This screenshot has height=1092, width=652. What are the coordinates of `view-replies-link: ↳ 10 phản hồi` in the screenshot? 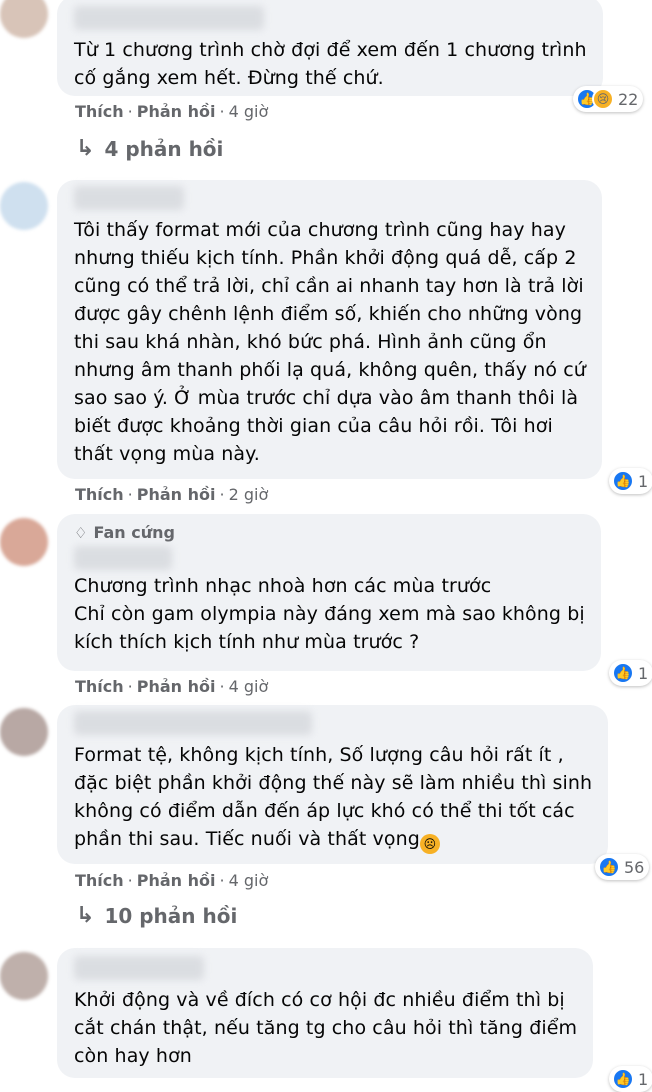 It's located at (156, 915).